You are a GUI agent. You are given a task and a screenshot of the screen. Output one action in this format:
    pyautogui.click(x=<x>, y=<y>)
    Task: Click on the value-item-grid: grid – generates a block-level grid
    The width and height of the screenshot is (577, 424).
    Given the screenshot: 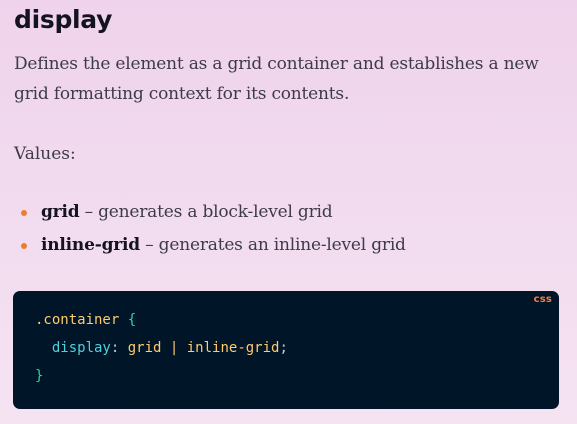 What is the action you would take?
    pyautogui.click(x=210, y=212)
    